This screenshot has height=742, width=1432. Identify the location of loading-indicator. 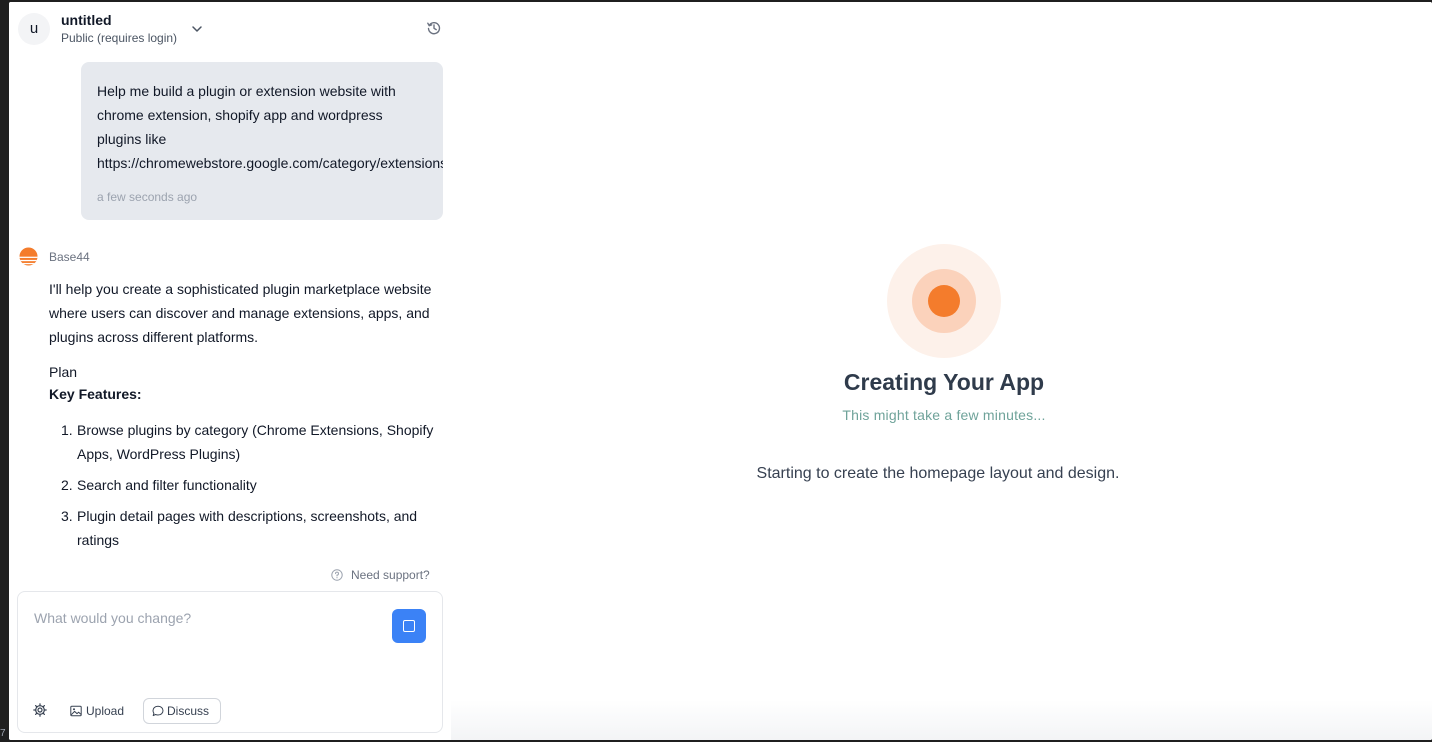
(944, 301).